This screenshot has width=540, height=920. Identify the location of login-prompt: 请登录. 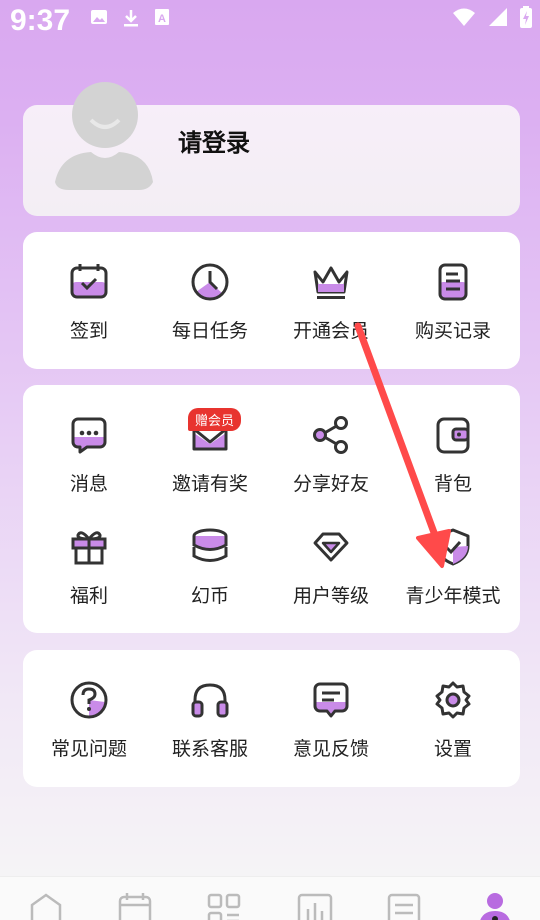
(214, 140).